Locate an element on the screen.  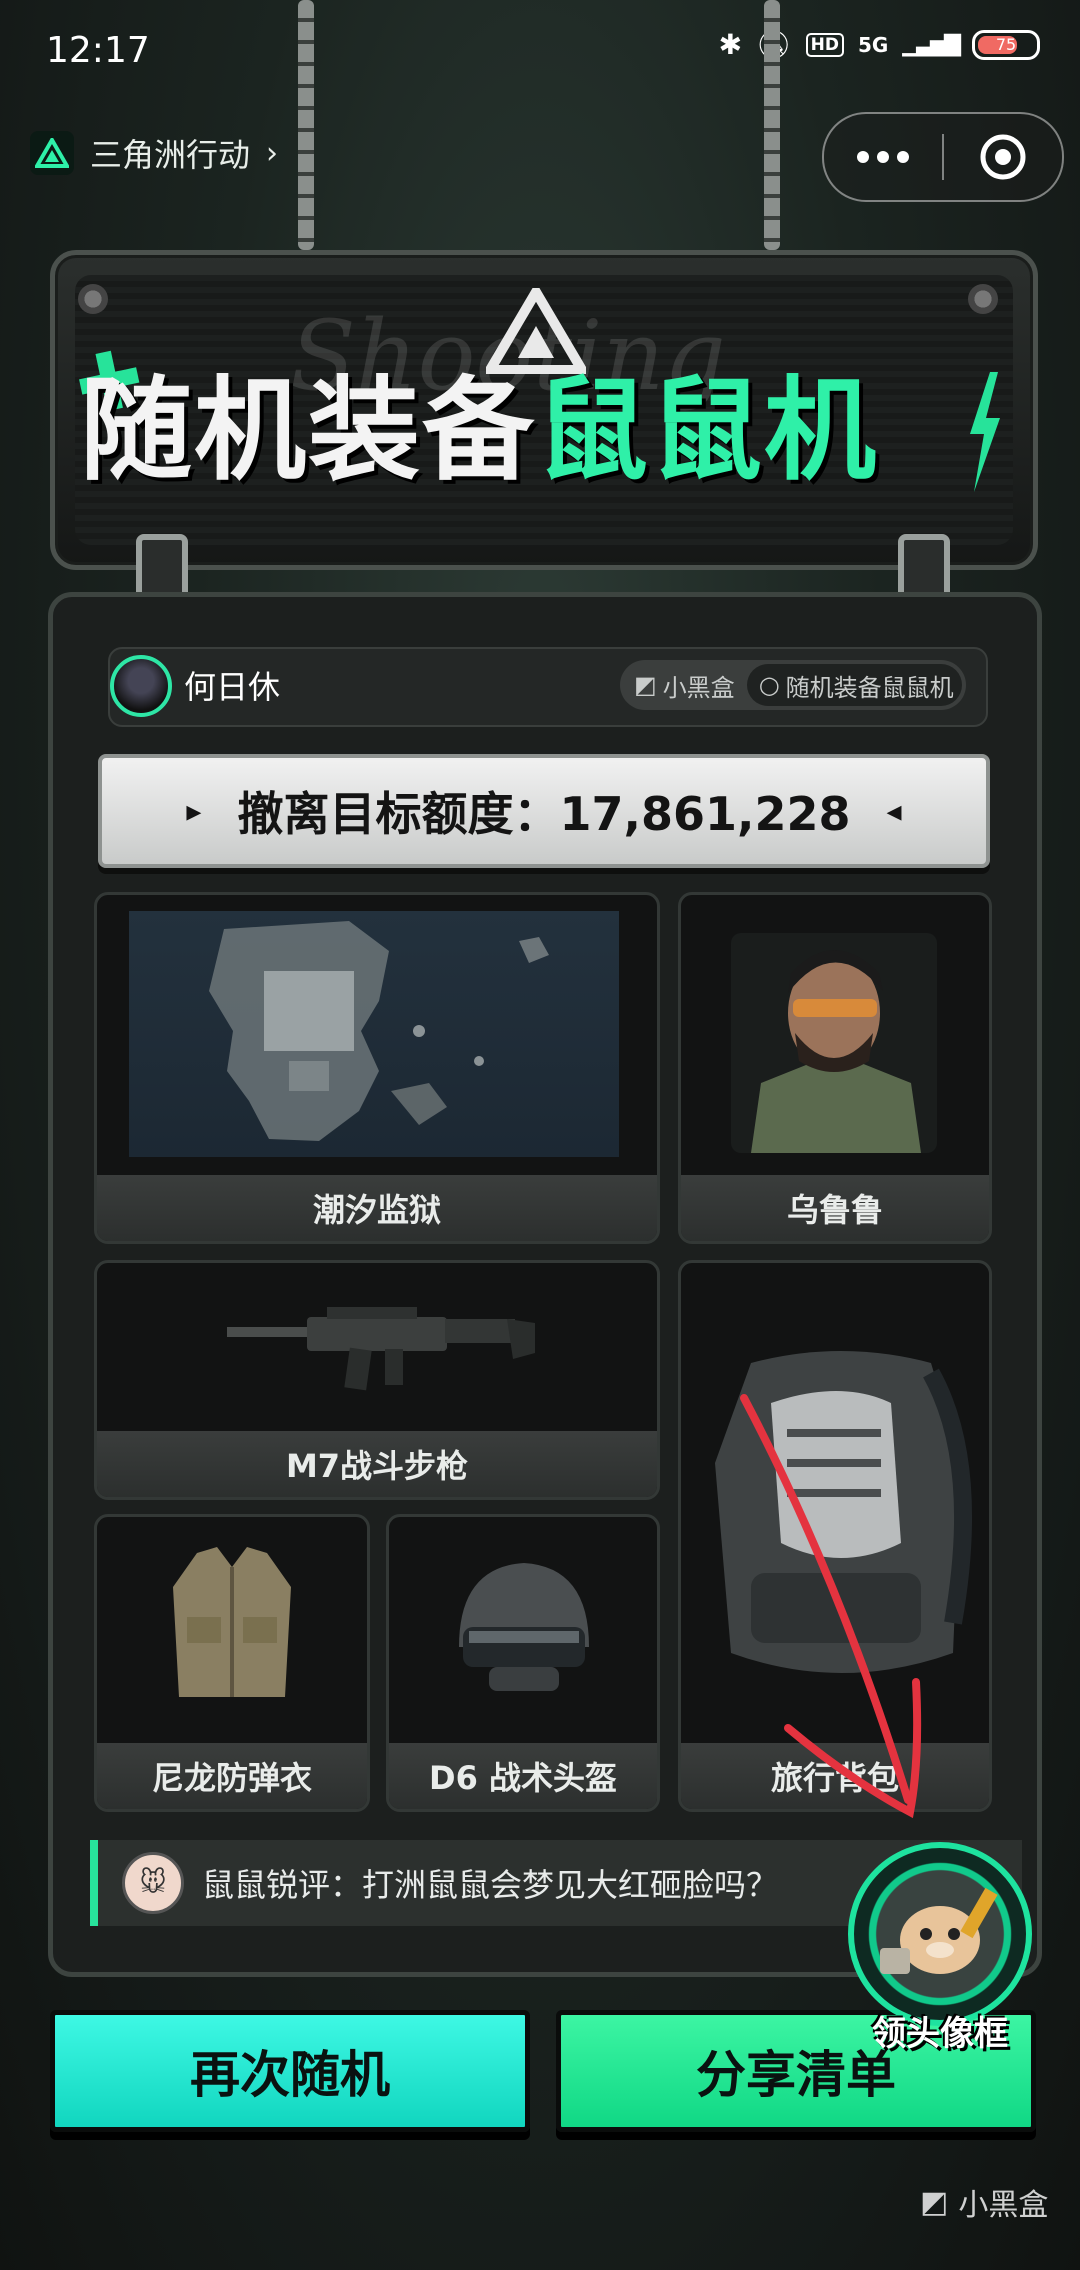
watermark-text: 小黑盒 is located at coordinates (1003, 2205).